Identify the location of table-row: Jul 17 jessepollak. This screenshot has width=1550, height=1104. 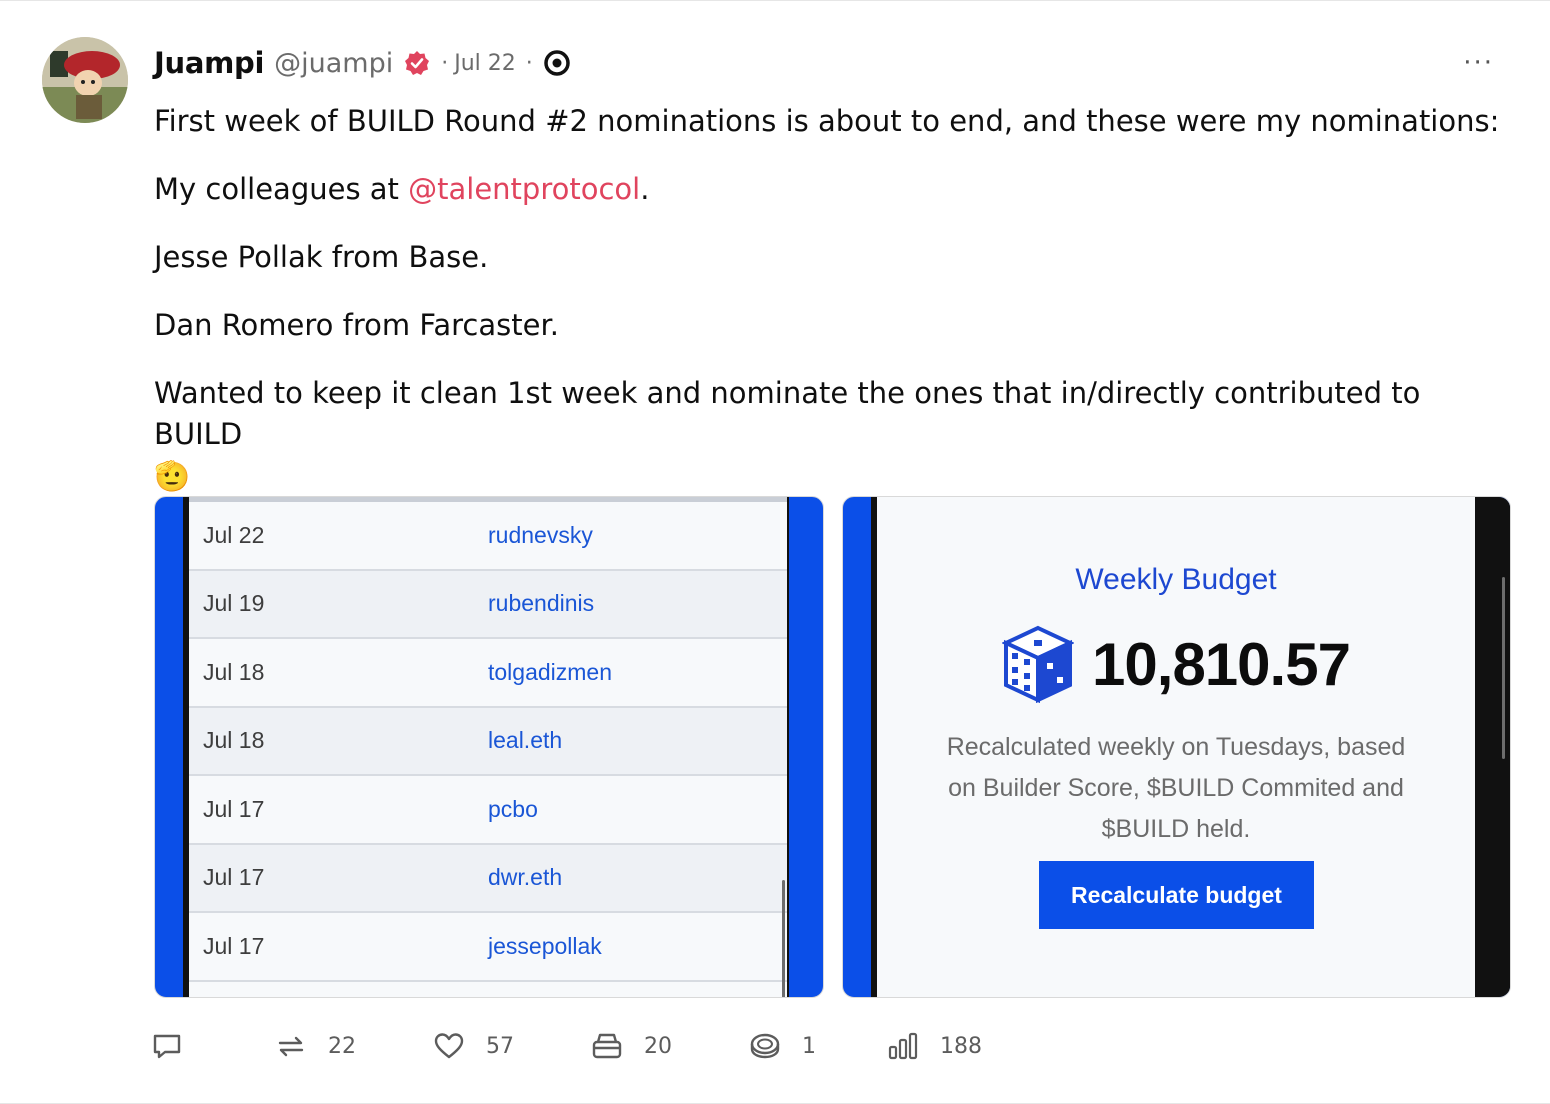
(488, 947).